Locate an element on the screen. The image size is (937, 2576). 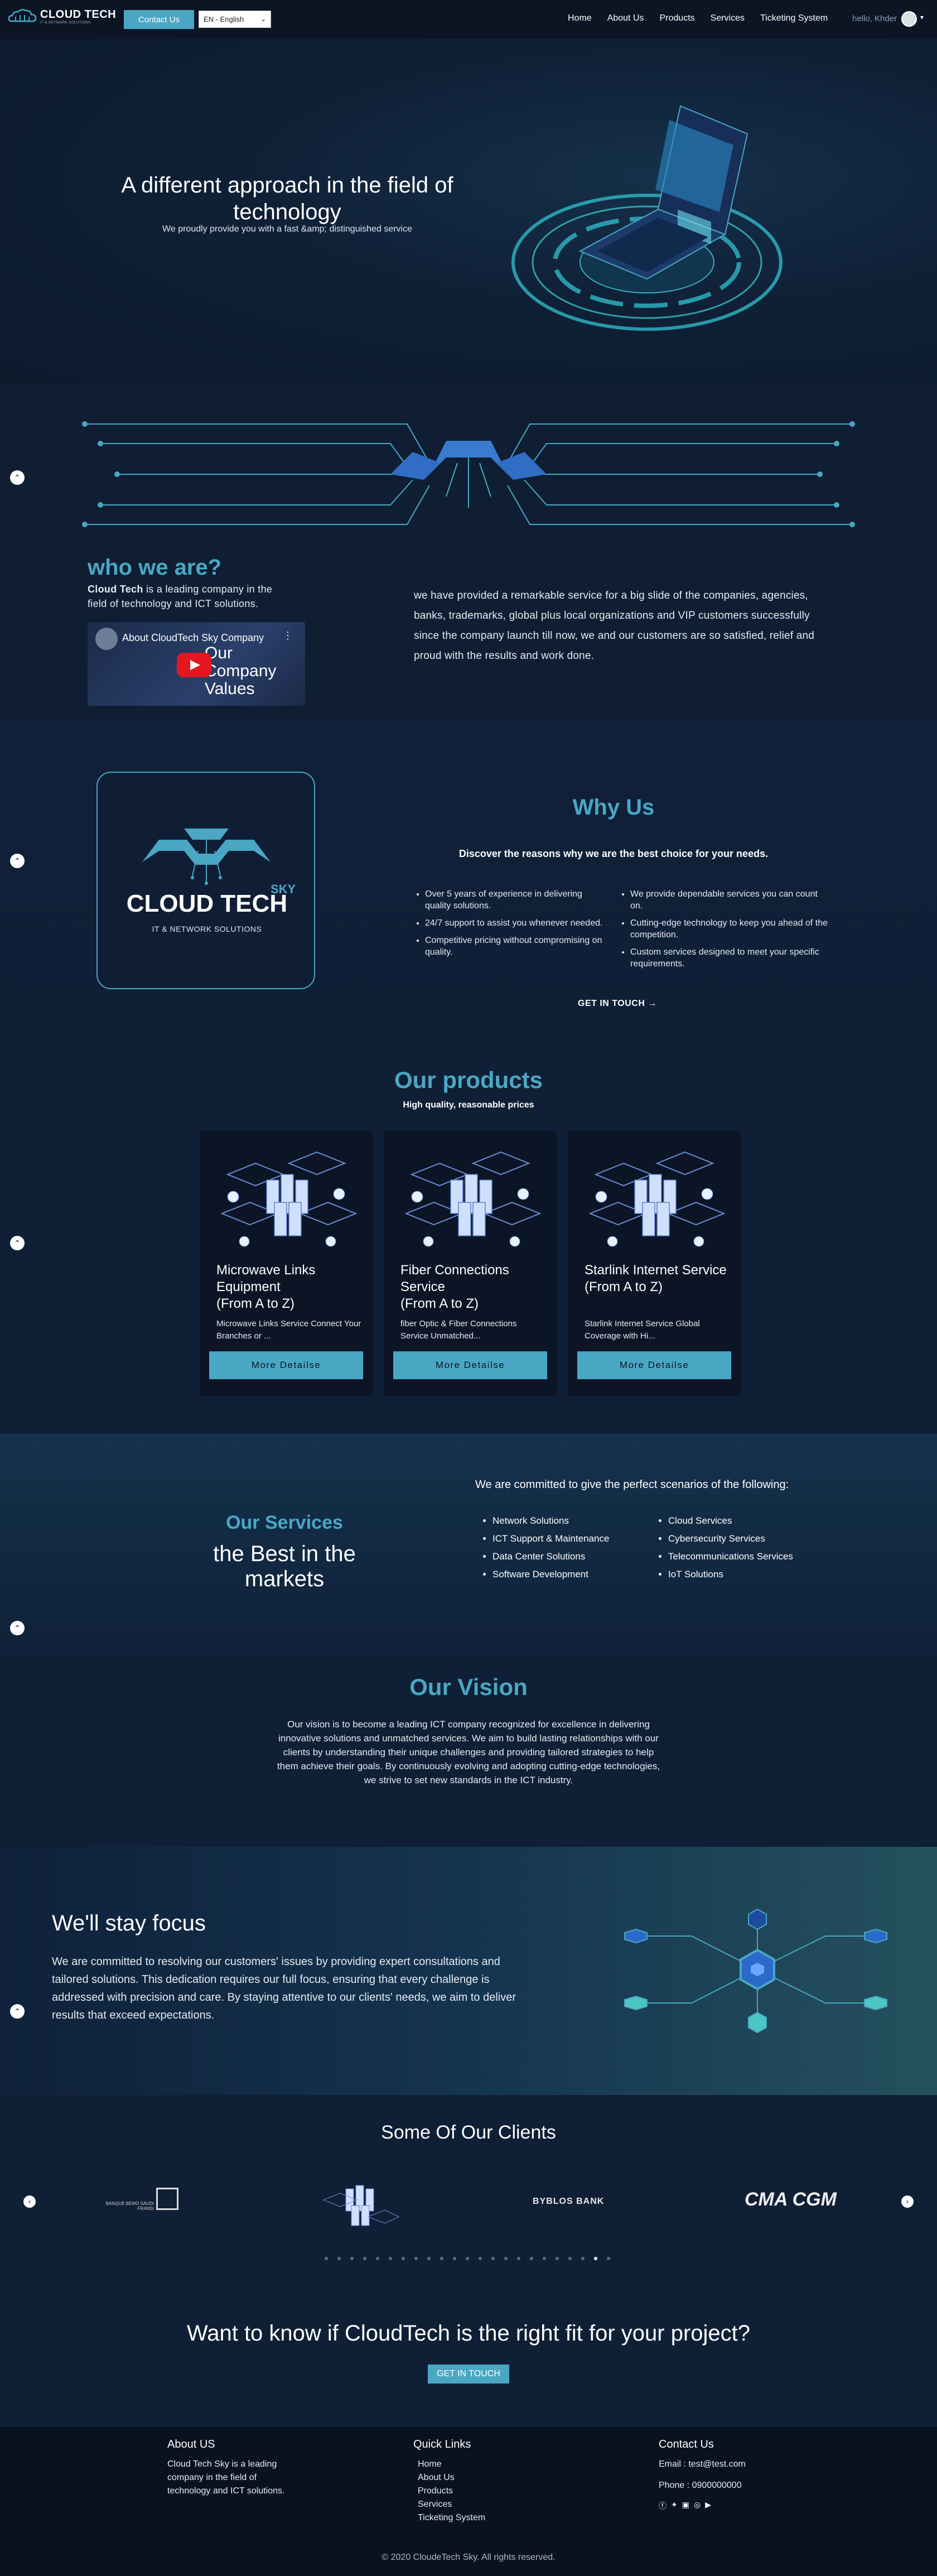
nav-link-ticketing: Ticketing System is located at coordinates (794, 18).